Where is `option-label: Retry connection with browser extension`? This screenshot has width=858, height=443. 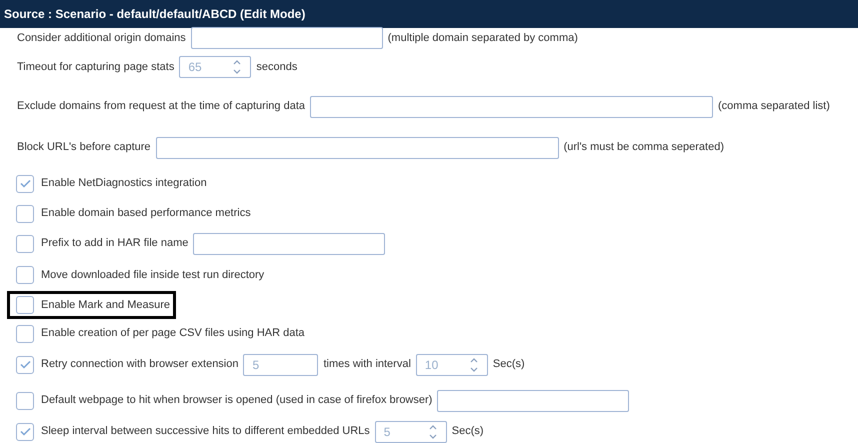 option-label: Retry connection with browser extension is located at coordinates (139, 364).